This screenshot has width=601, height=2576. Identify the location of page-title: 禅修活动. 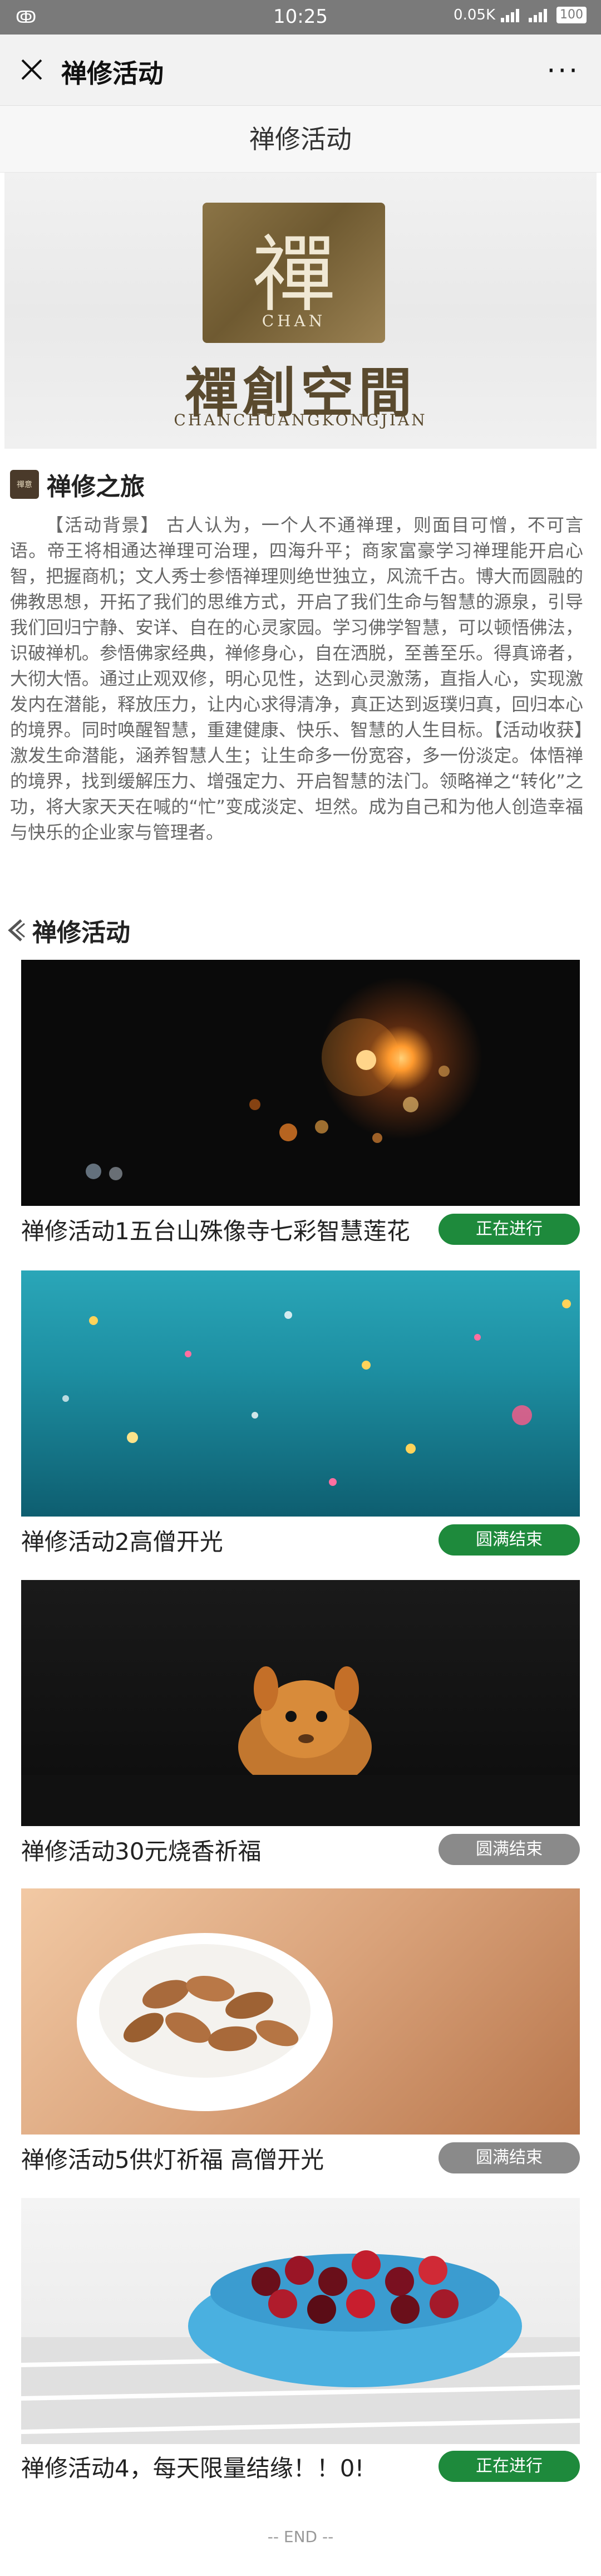
(300, 139).